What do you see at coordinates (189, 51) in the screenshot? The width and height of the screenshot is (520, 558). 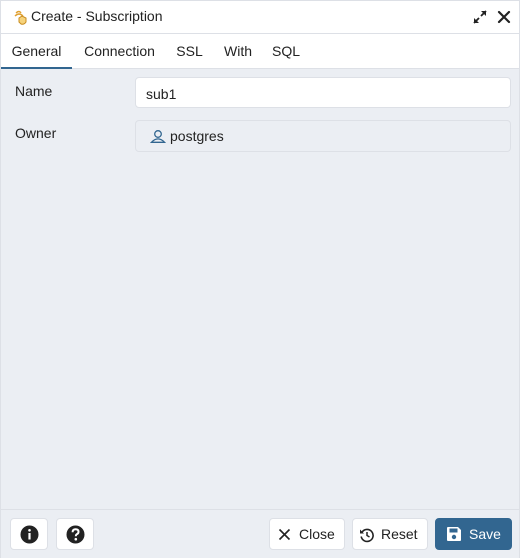 I see `tab-ssl: SSL` at bounding box center [189, 51].